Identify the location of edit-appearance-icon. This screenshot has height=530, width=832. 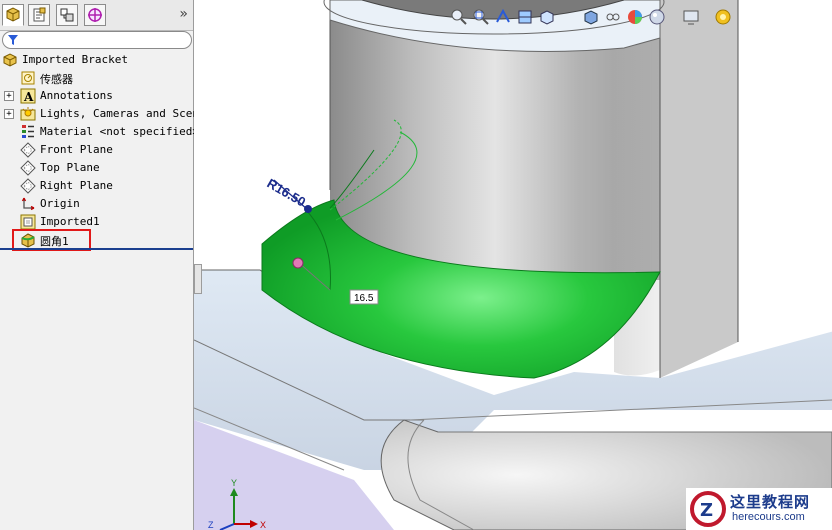
(635, 17).